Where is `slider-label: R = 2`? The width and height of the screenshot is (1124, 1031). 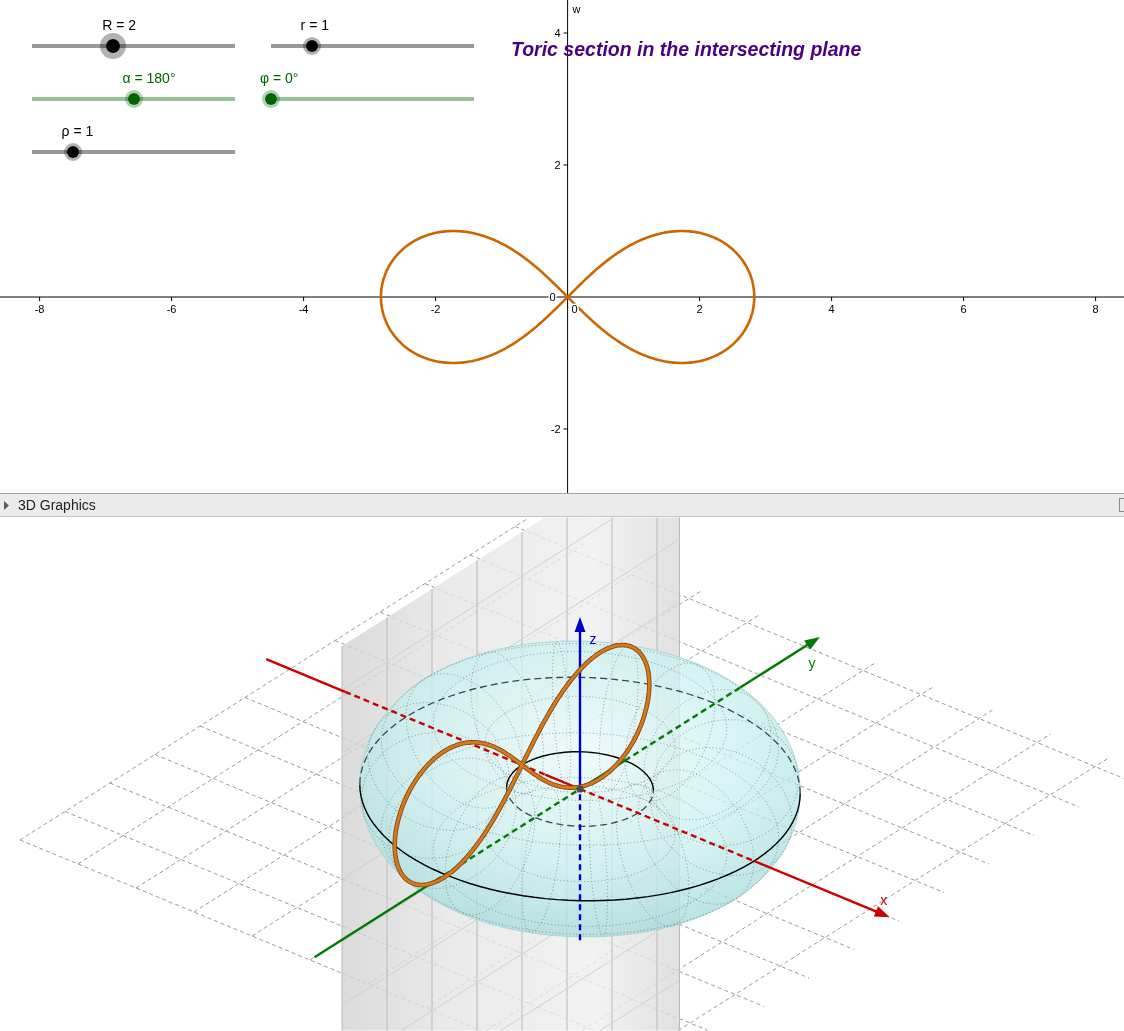 slider-label: R = 2 is located at coordinates (119, 25).